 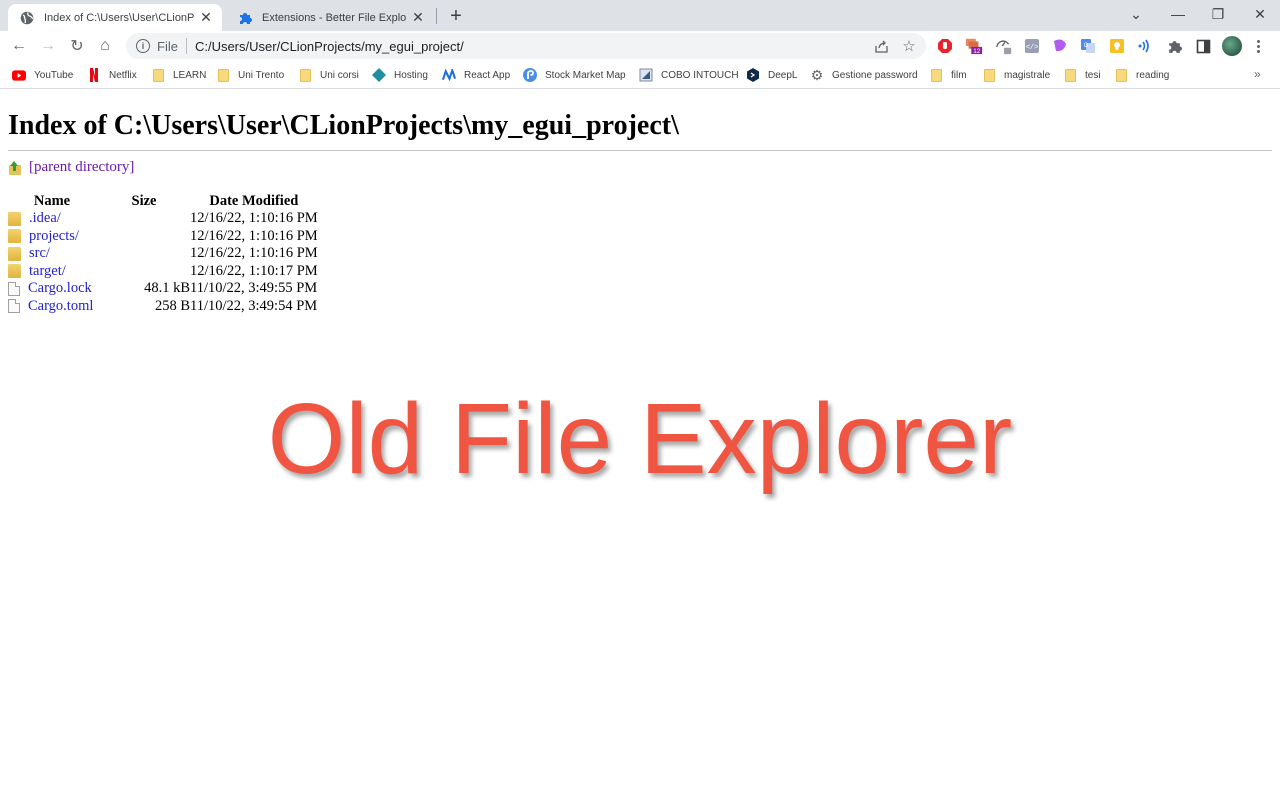 I want to click on entry-link: projects/, so click(x=54, y=236).